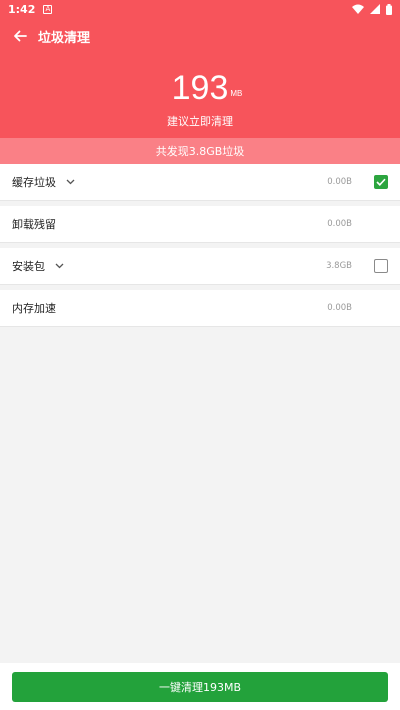 This screenshot has height=710, width=400. Describe the element at coordinates (200, 182) in the screenshot. I see `junk-category-row: 缓存垃圾 0.00B` at that location.